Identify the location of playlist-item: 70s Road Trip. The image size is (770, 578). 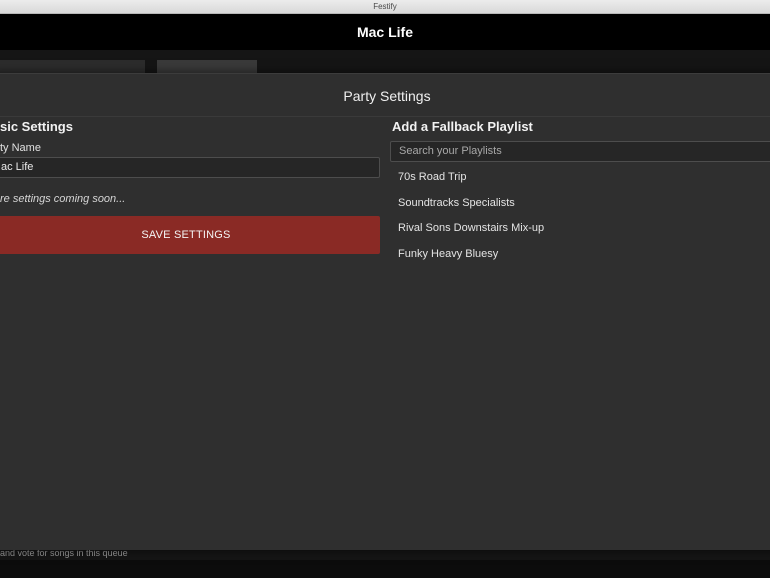
(432, 177).